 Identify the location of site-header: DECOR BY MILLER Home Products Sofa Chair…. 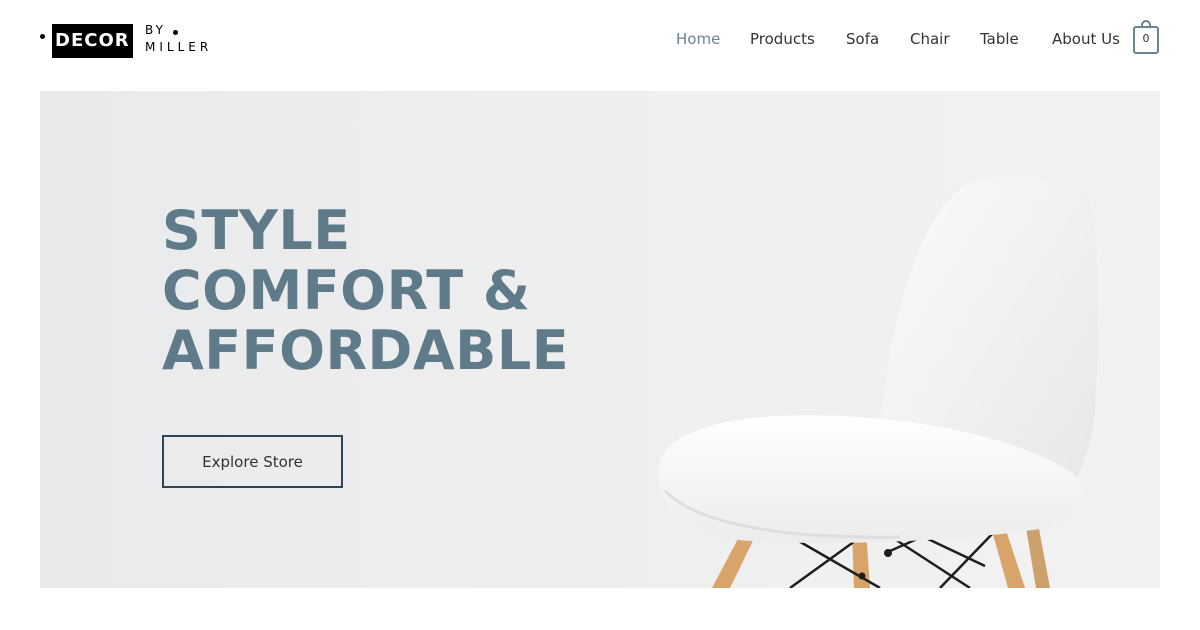
(600, 41).